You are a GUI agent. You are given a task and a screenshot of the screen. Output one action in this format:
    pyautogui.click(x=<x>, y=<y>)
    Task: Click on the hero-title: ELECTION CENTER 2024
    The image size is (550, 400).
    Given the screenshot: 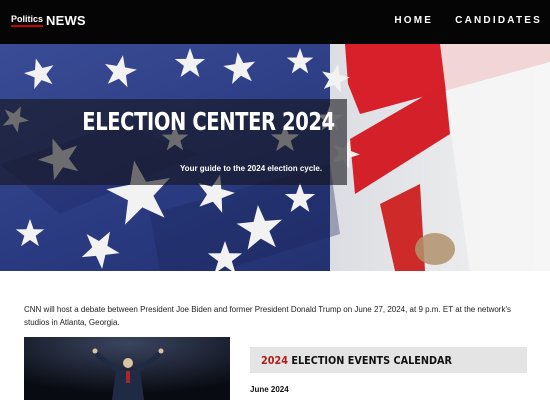 What is the action you would take?
    pyautogui.click(x=208, y=121)
    